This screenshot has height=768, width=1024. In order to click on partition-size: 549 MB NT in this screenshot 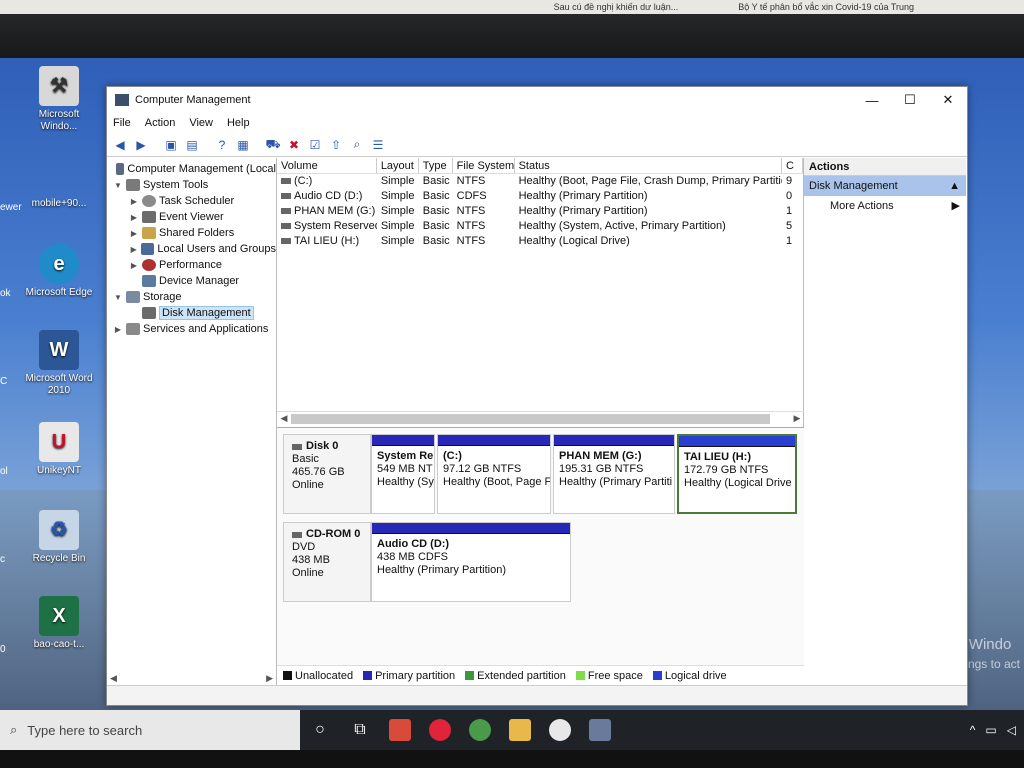, I will do `click(405, 469)`.